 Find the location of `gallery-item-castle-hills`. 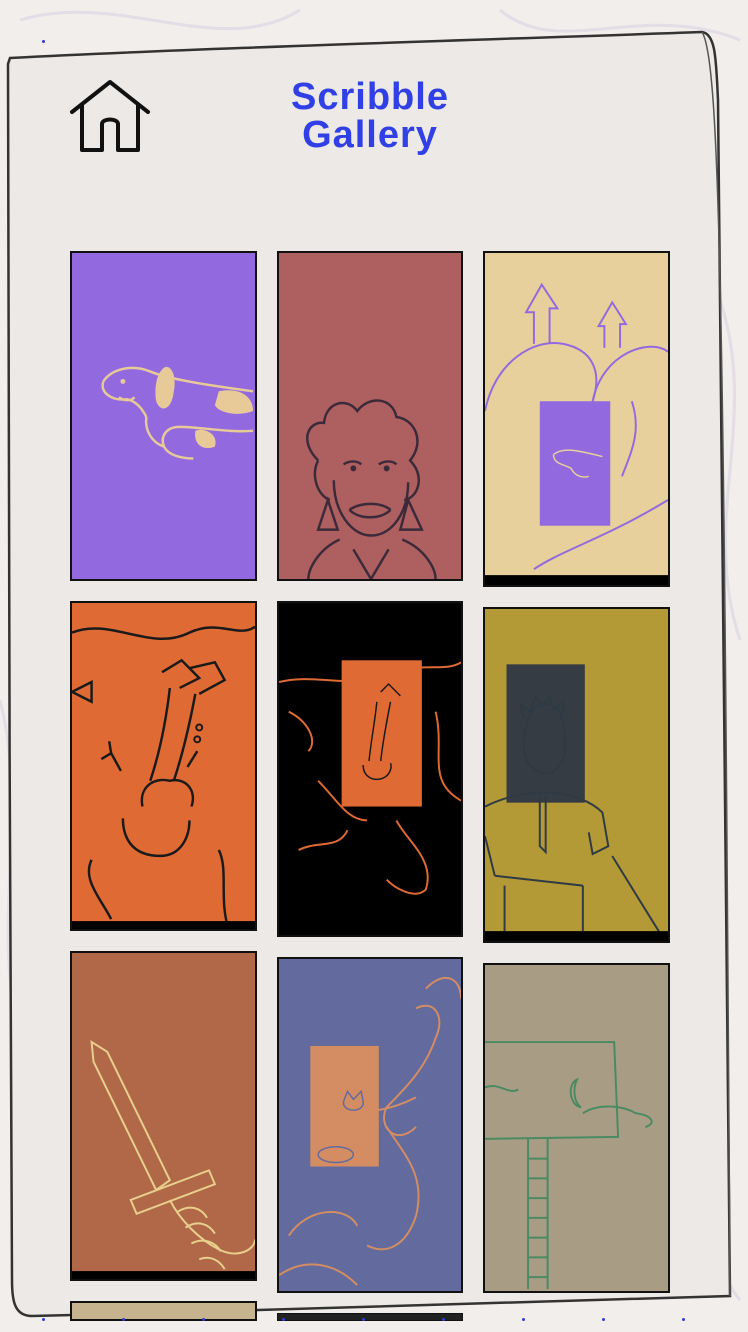

gallery-item-castle-hills is located at coordinates (576, 419).